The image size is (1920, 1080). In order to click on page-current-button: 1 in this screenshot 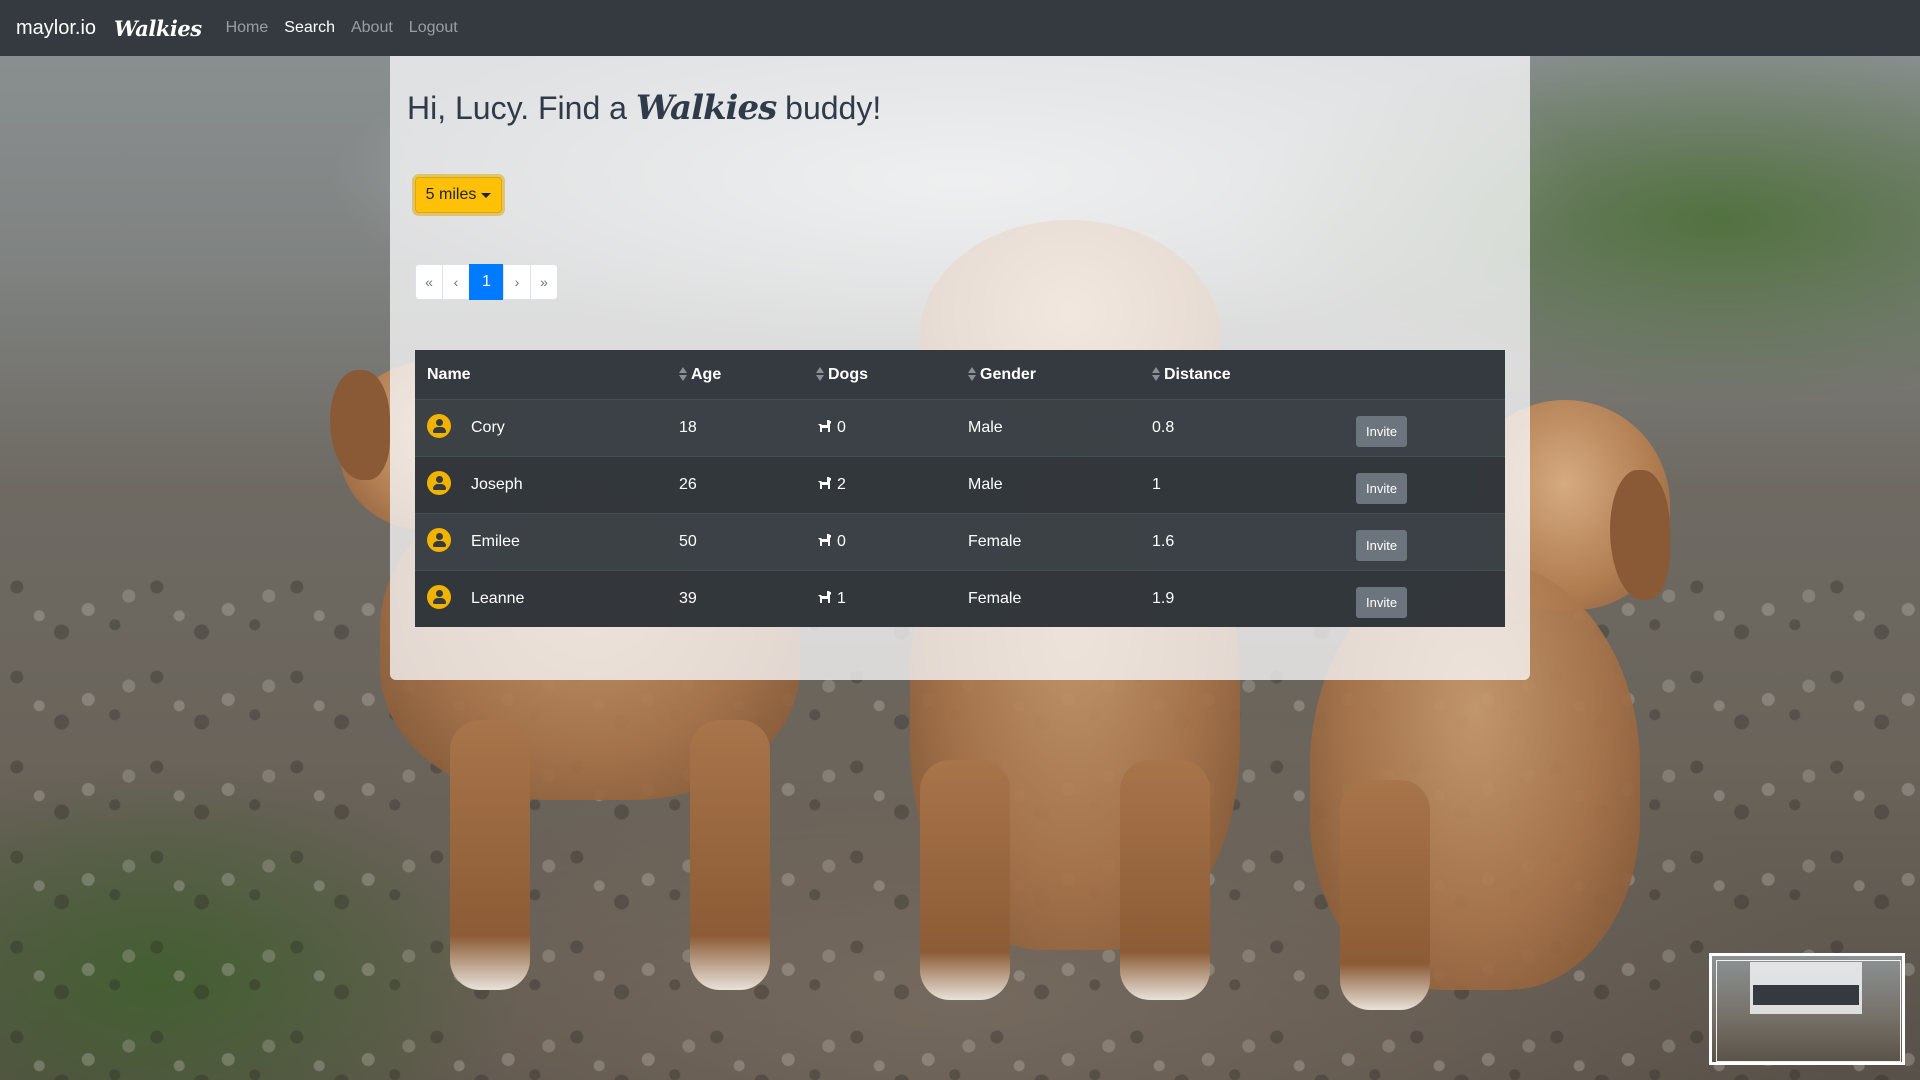, I will do `click(486, 282)`.